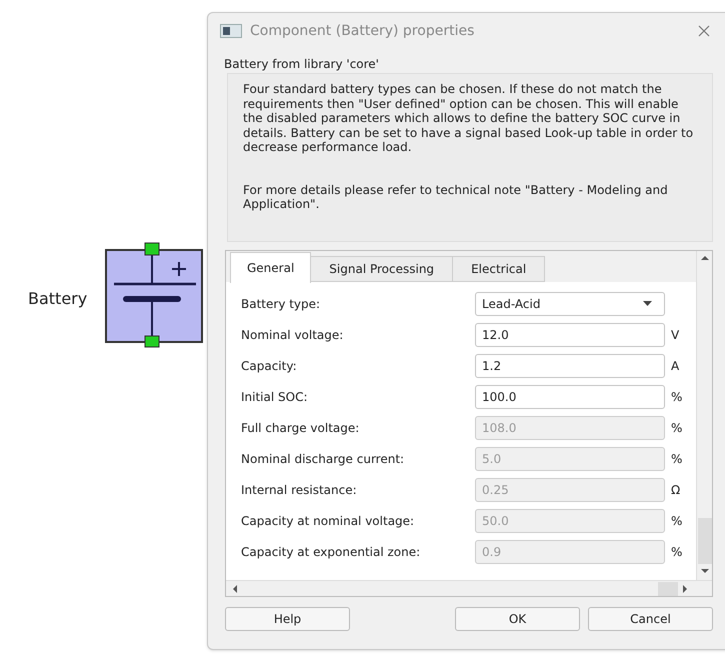  What do you see at coordinates (570, 366) in the screenshot?
I see `input-field: 1.2` at bounding box center [570, 366].